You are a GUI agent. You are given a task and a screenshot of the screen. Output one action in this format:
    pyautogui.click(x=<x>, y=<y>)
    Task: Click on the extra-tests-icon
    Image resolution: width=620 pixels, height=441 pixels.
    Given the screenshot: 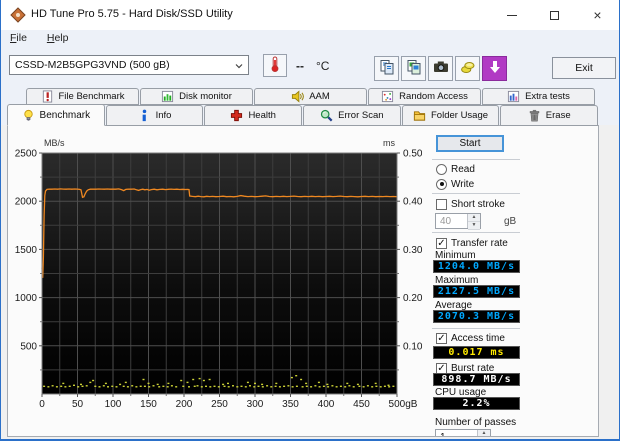 What is the action you would take?
    pyautogui.click(x=513, y=96)
    